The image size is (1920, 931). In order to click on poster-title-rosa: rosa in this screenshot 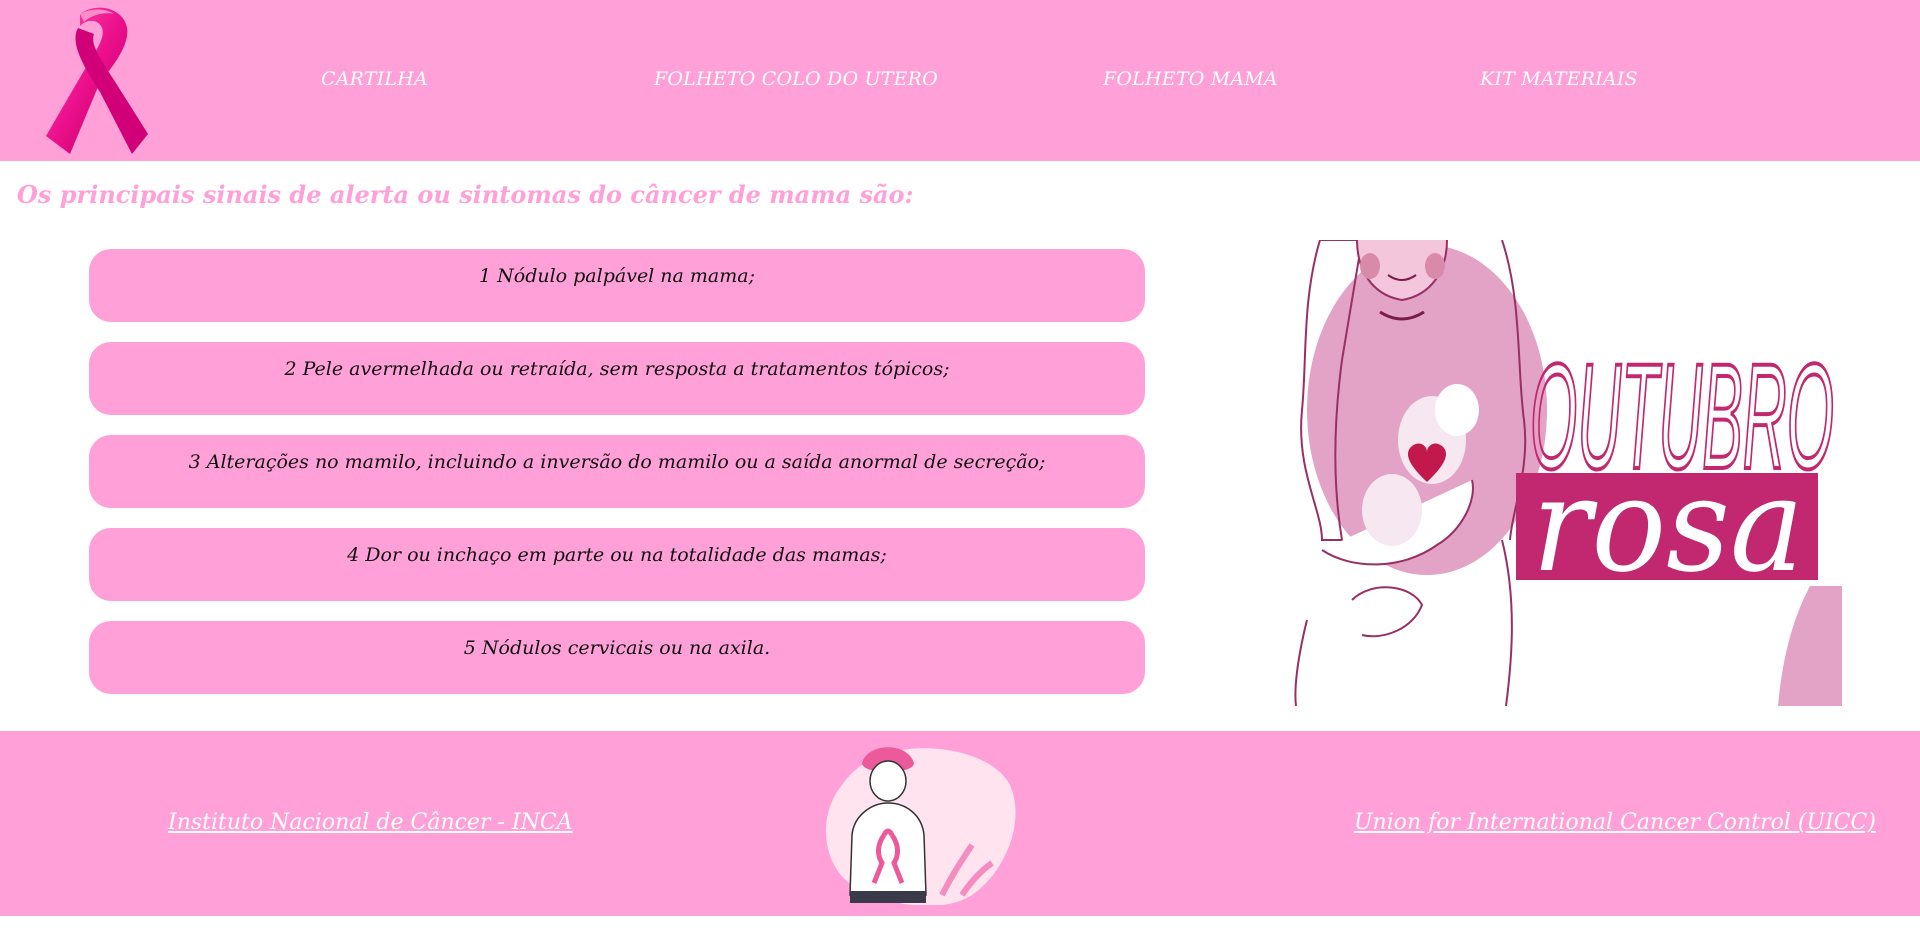, I will do `click(1668, 525)`.